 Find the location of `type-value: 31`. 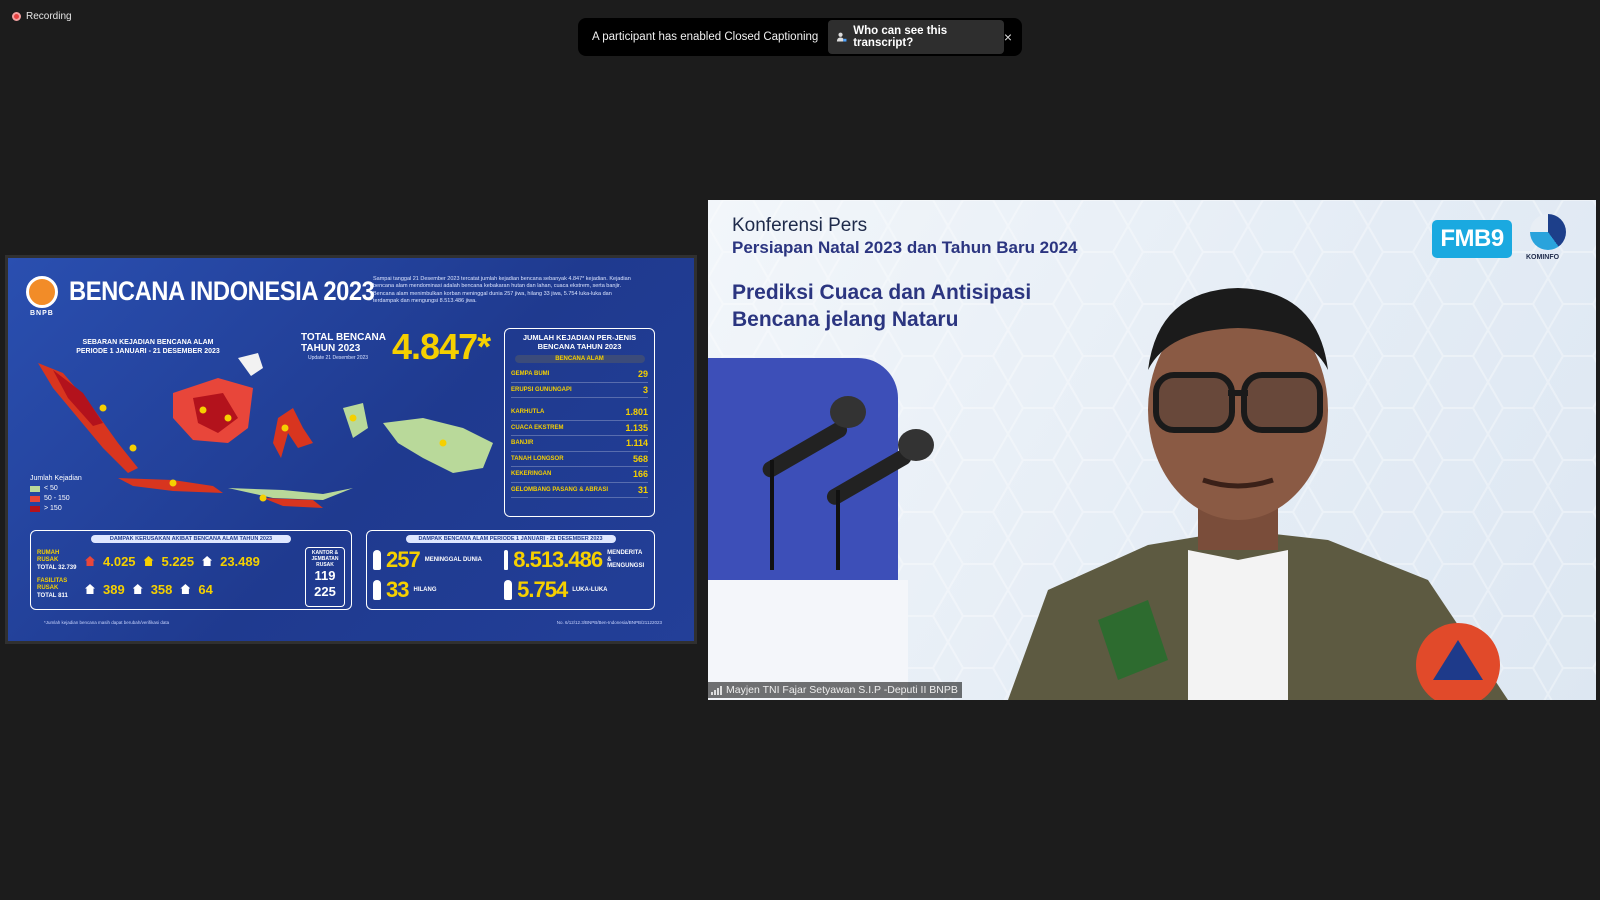

type-value: 31 is located at coordinates (642, 489).